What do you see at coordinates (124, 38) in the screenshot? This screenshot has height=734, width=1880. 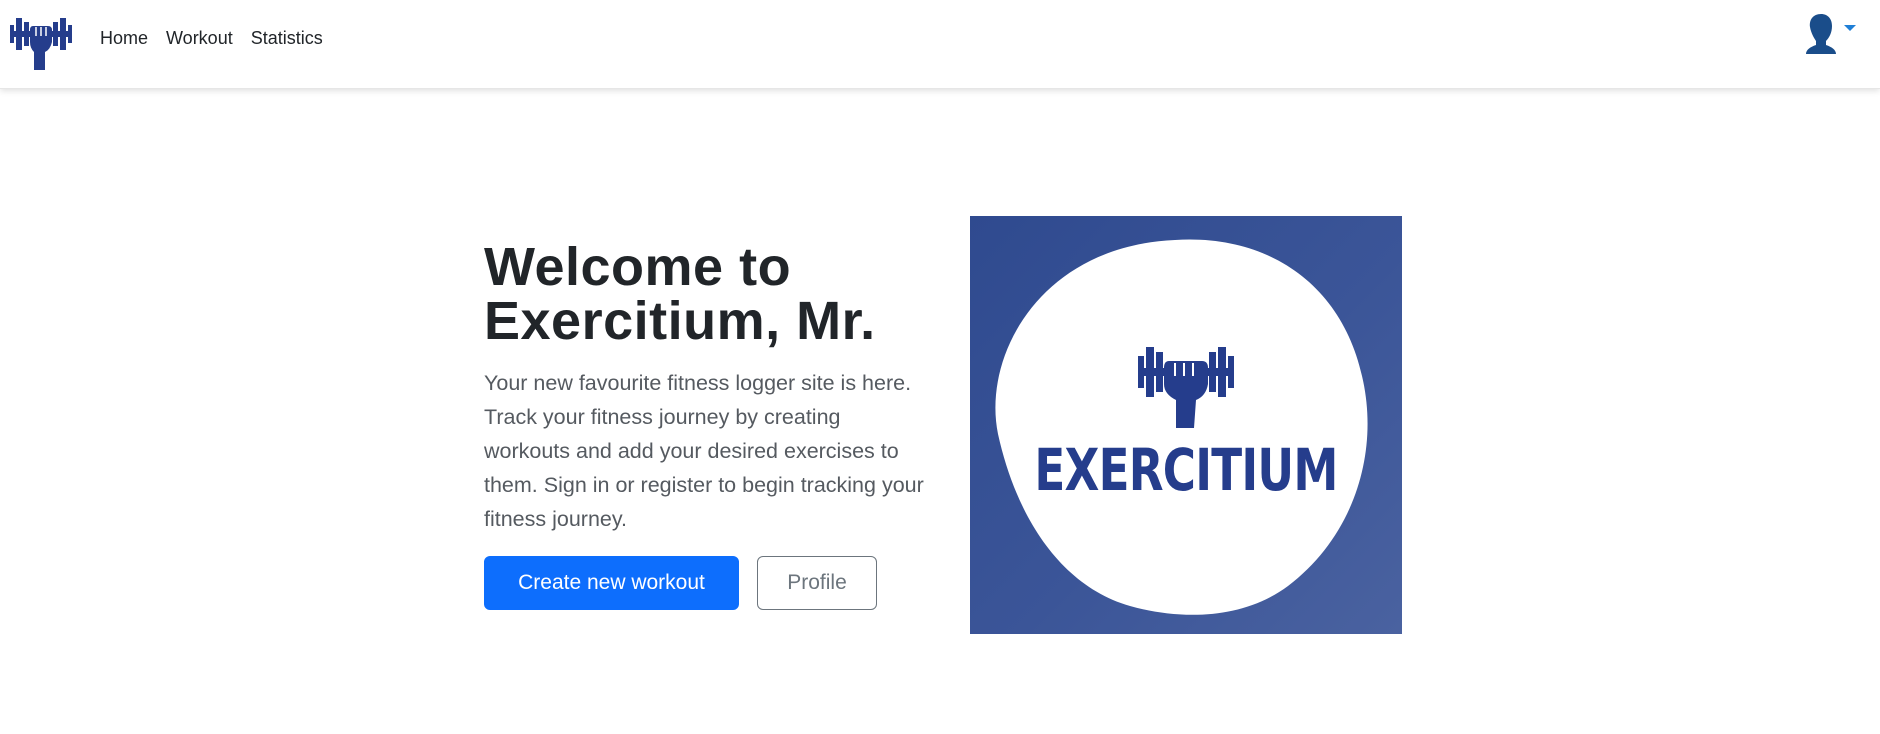 I see `nav-link-home: Home` at bounding box center [124, 38].